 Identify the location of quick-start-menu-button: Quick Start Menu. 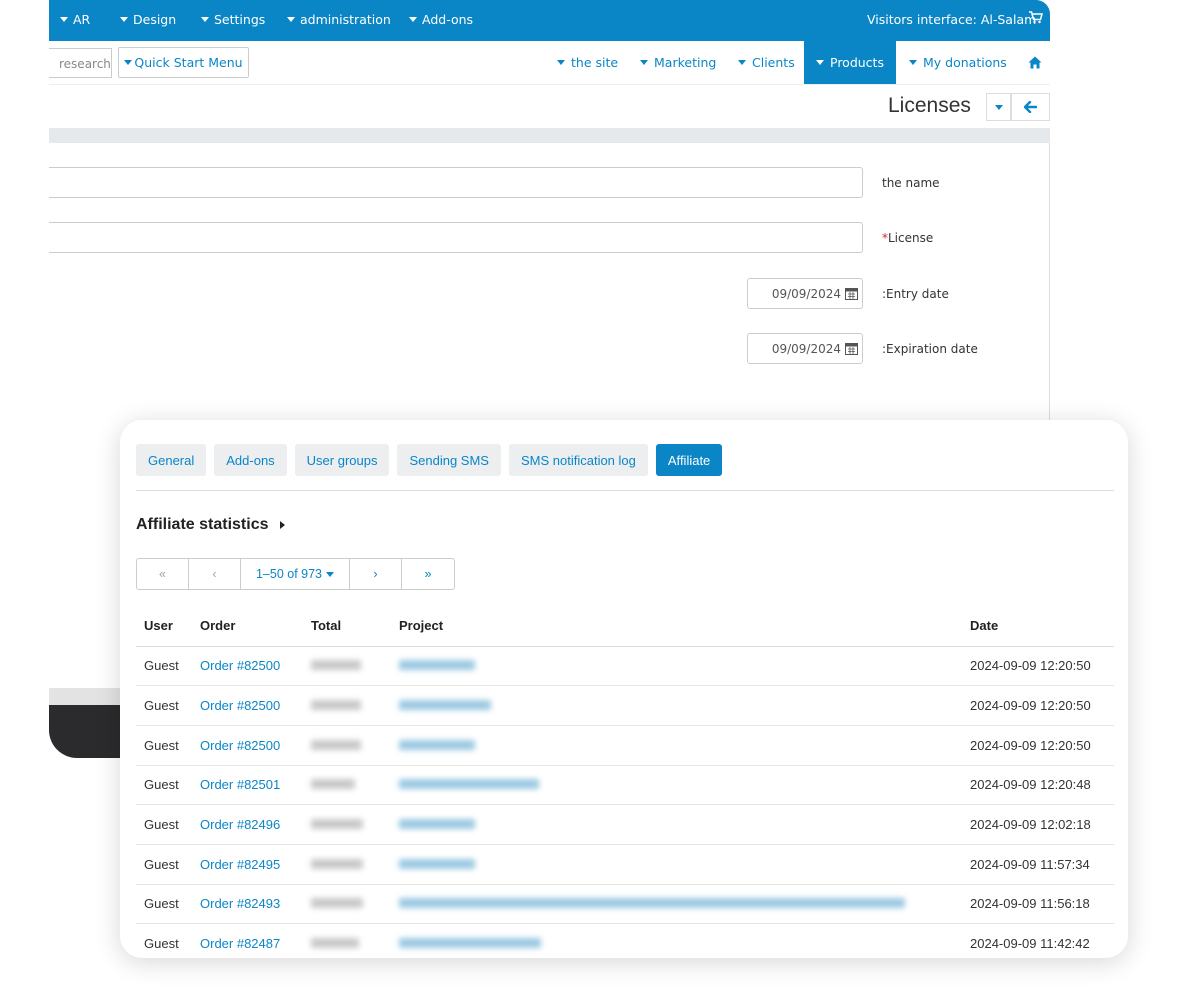
(183, 62).